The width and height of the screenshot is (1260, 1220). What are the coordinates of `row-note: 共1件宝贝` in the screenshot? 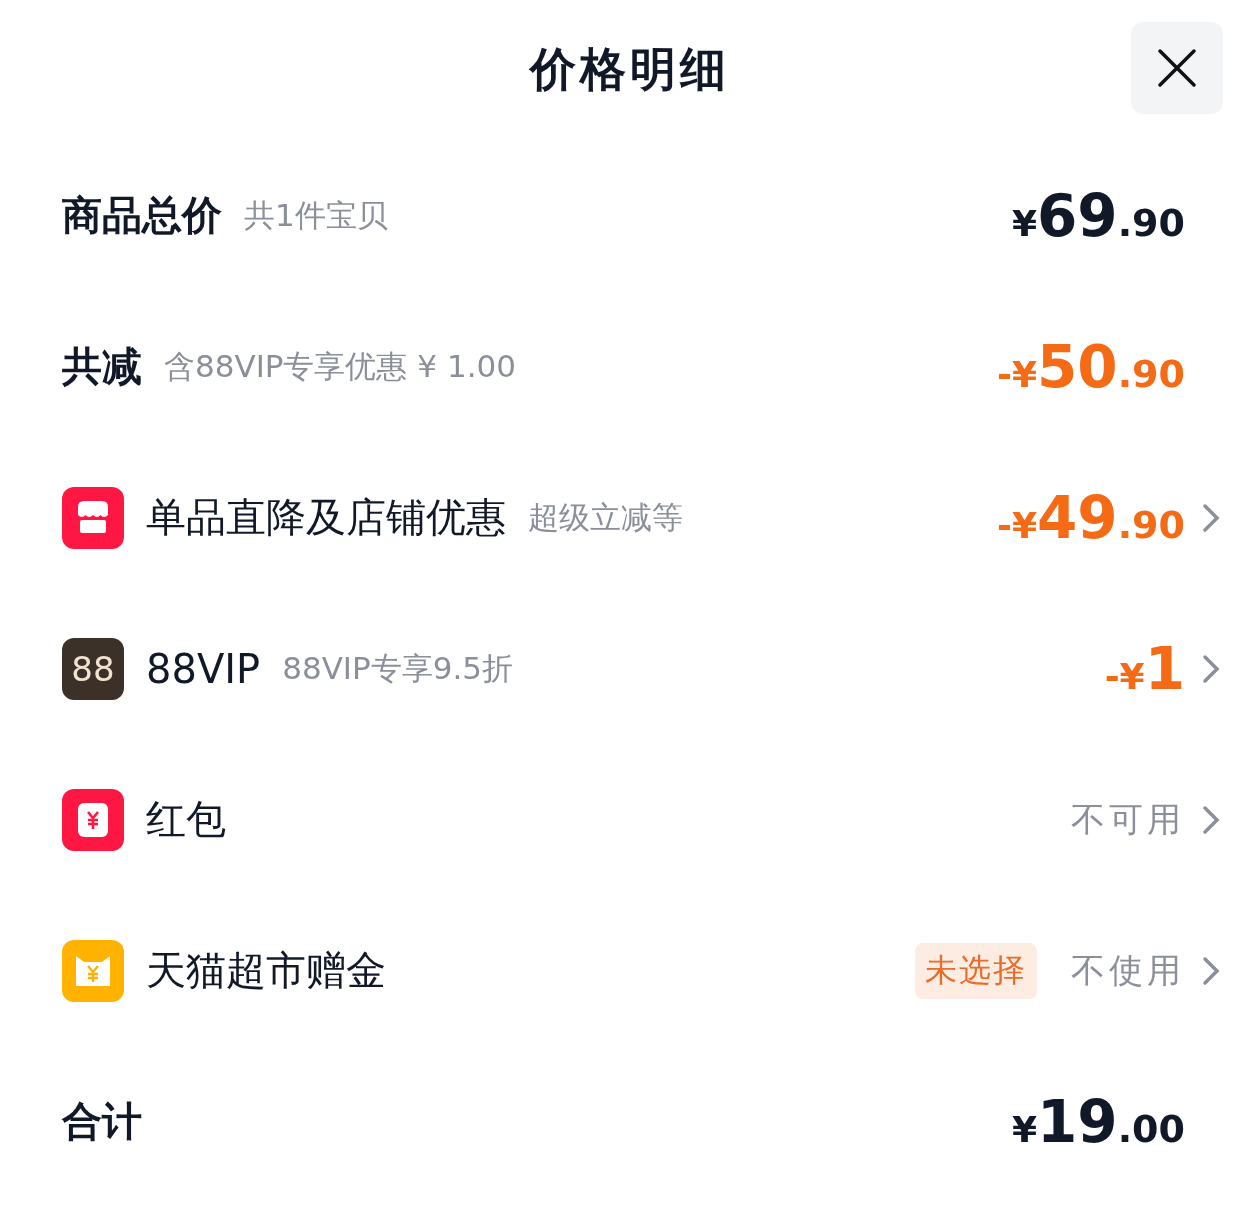 It's located at (316, 215).